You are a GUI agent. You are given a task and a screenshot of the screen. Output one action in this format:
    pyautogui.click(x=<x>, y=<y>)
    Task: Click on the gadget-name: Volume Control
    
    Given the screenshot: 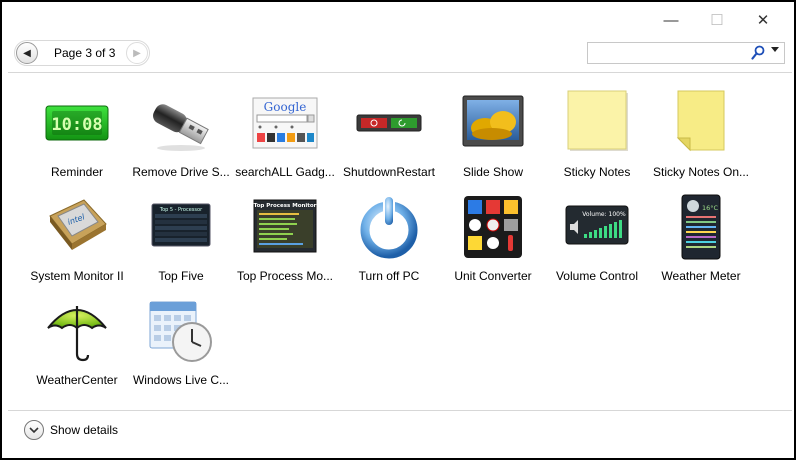 What is the action you would take?
    pyautogui.click(x=597, y=276)
    